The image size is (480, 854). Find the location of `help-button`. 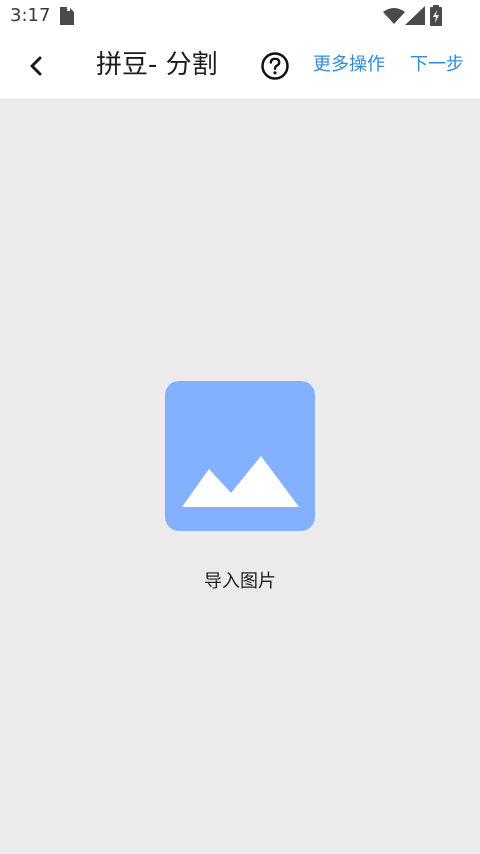

help-button is located at coordinates (275, 66).